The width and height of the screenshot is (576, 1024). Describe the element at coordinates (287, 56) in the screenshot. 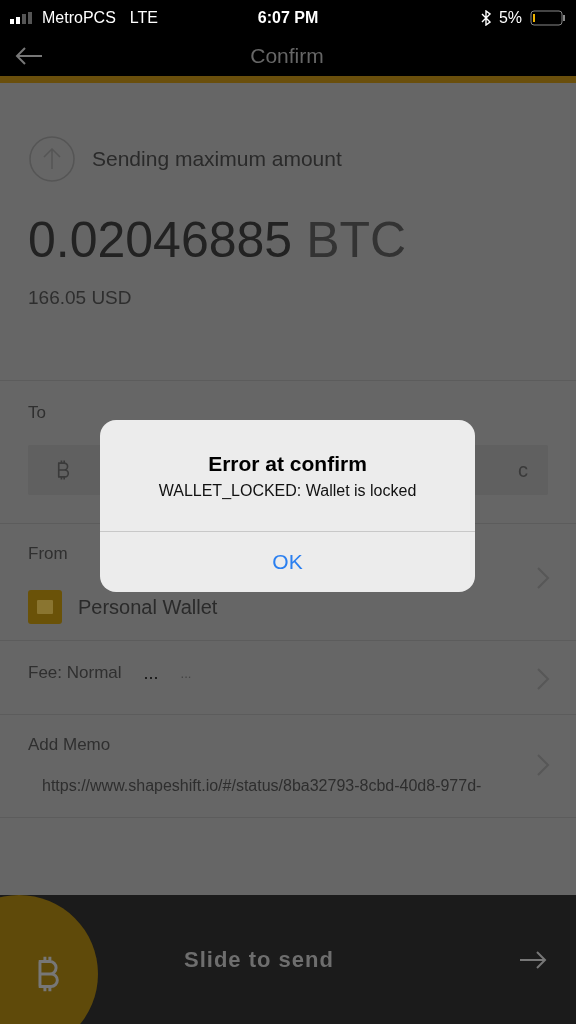

I see `screen-title: Confirm` at that location.